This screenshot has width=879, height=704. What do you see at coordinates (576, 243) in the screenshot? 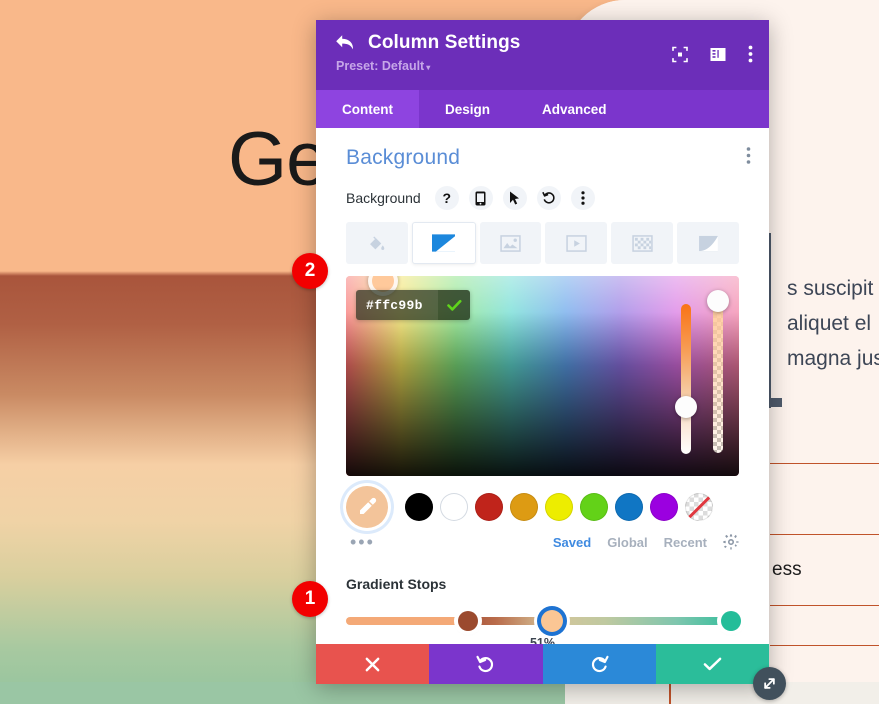
I see `background-video-tab` at bounding box center [576, 243].